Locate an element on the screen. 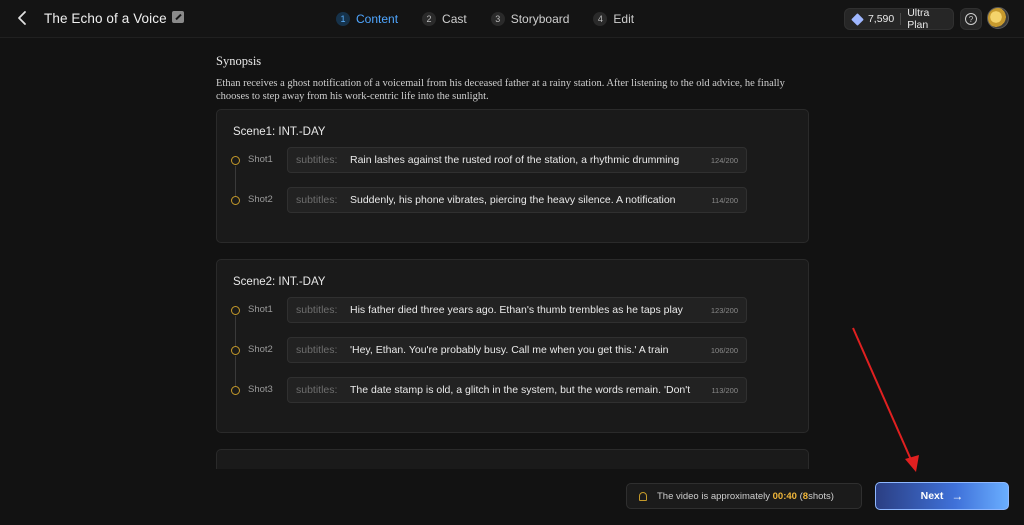 The image size is (1024, 525). edit-title-icon is located at coordinates (178, 17).